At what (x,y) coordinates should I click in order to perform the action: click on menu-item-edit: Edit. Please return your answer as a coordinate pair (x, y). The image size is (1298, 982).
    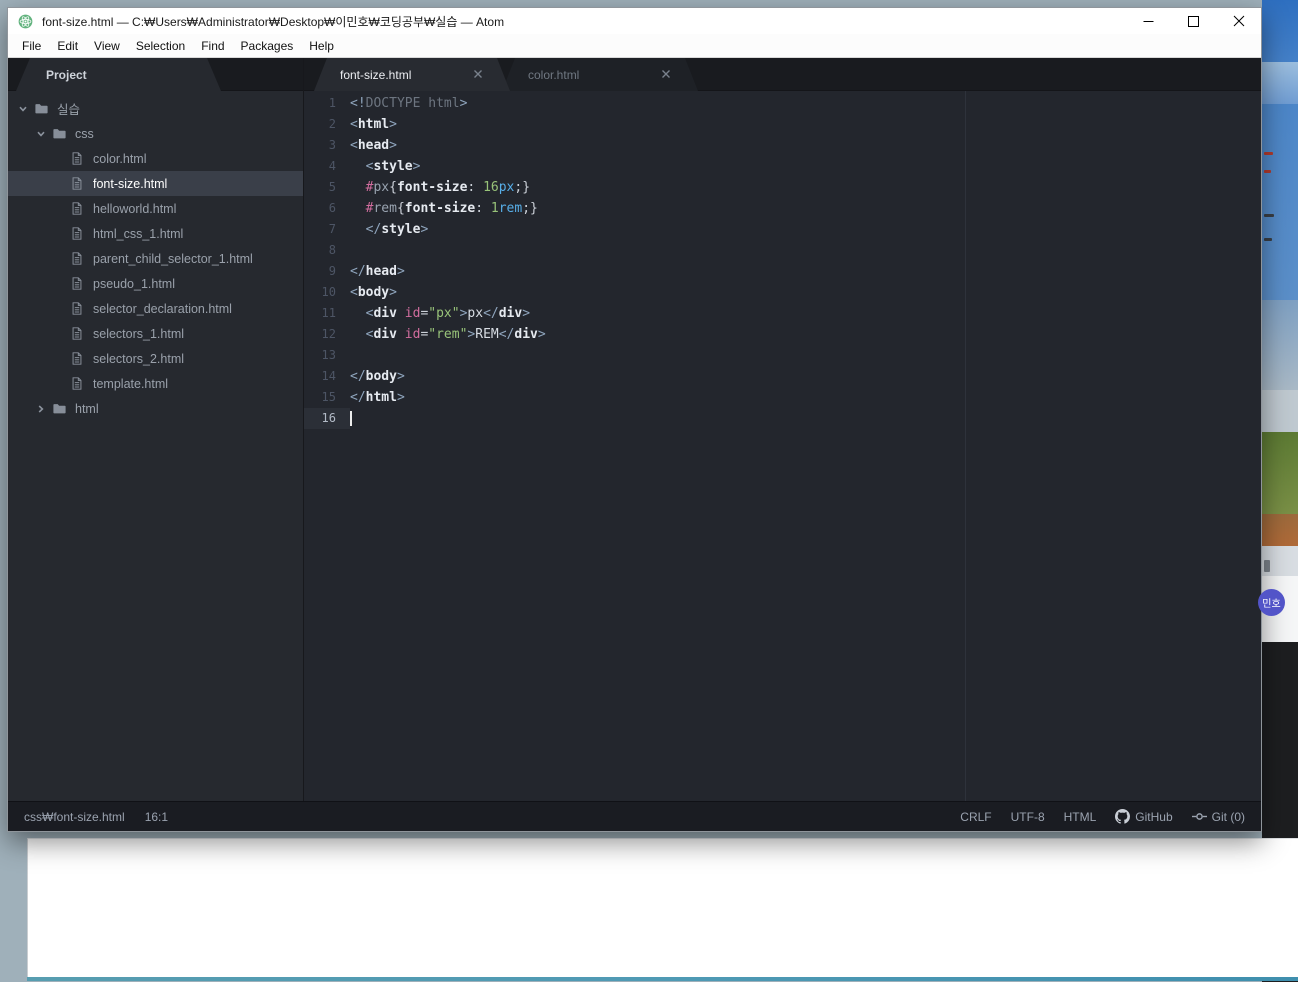
    Looking at the image, I should click on (67, 46).